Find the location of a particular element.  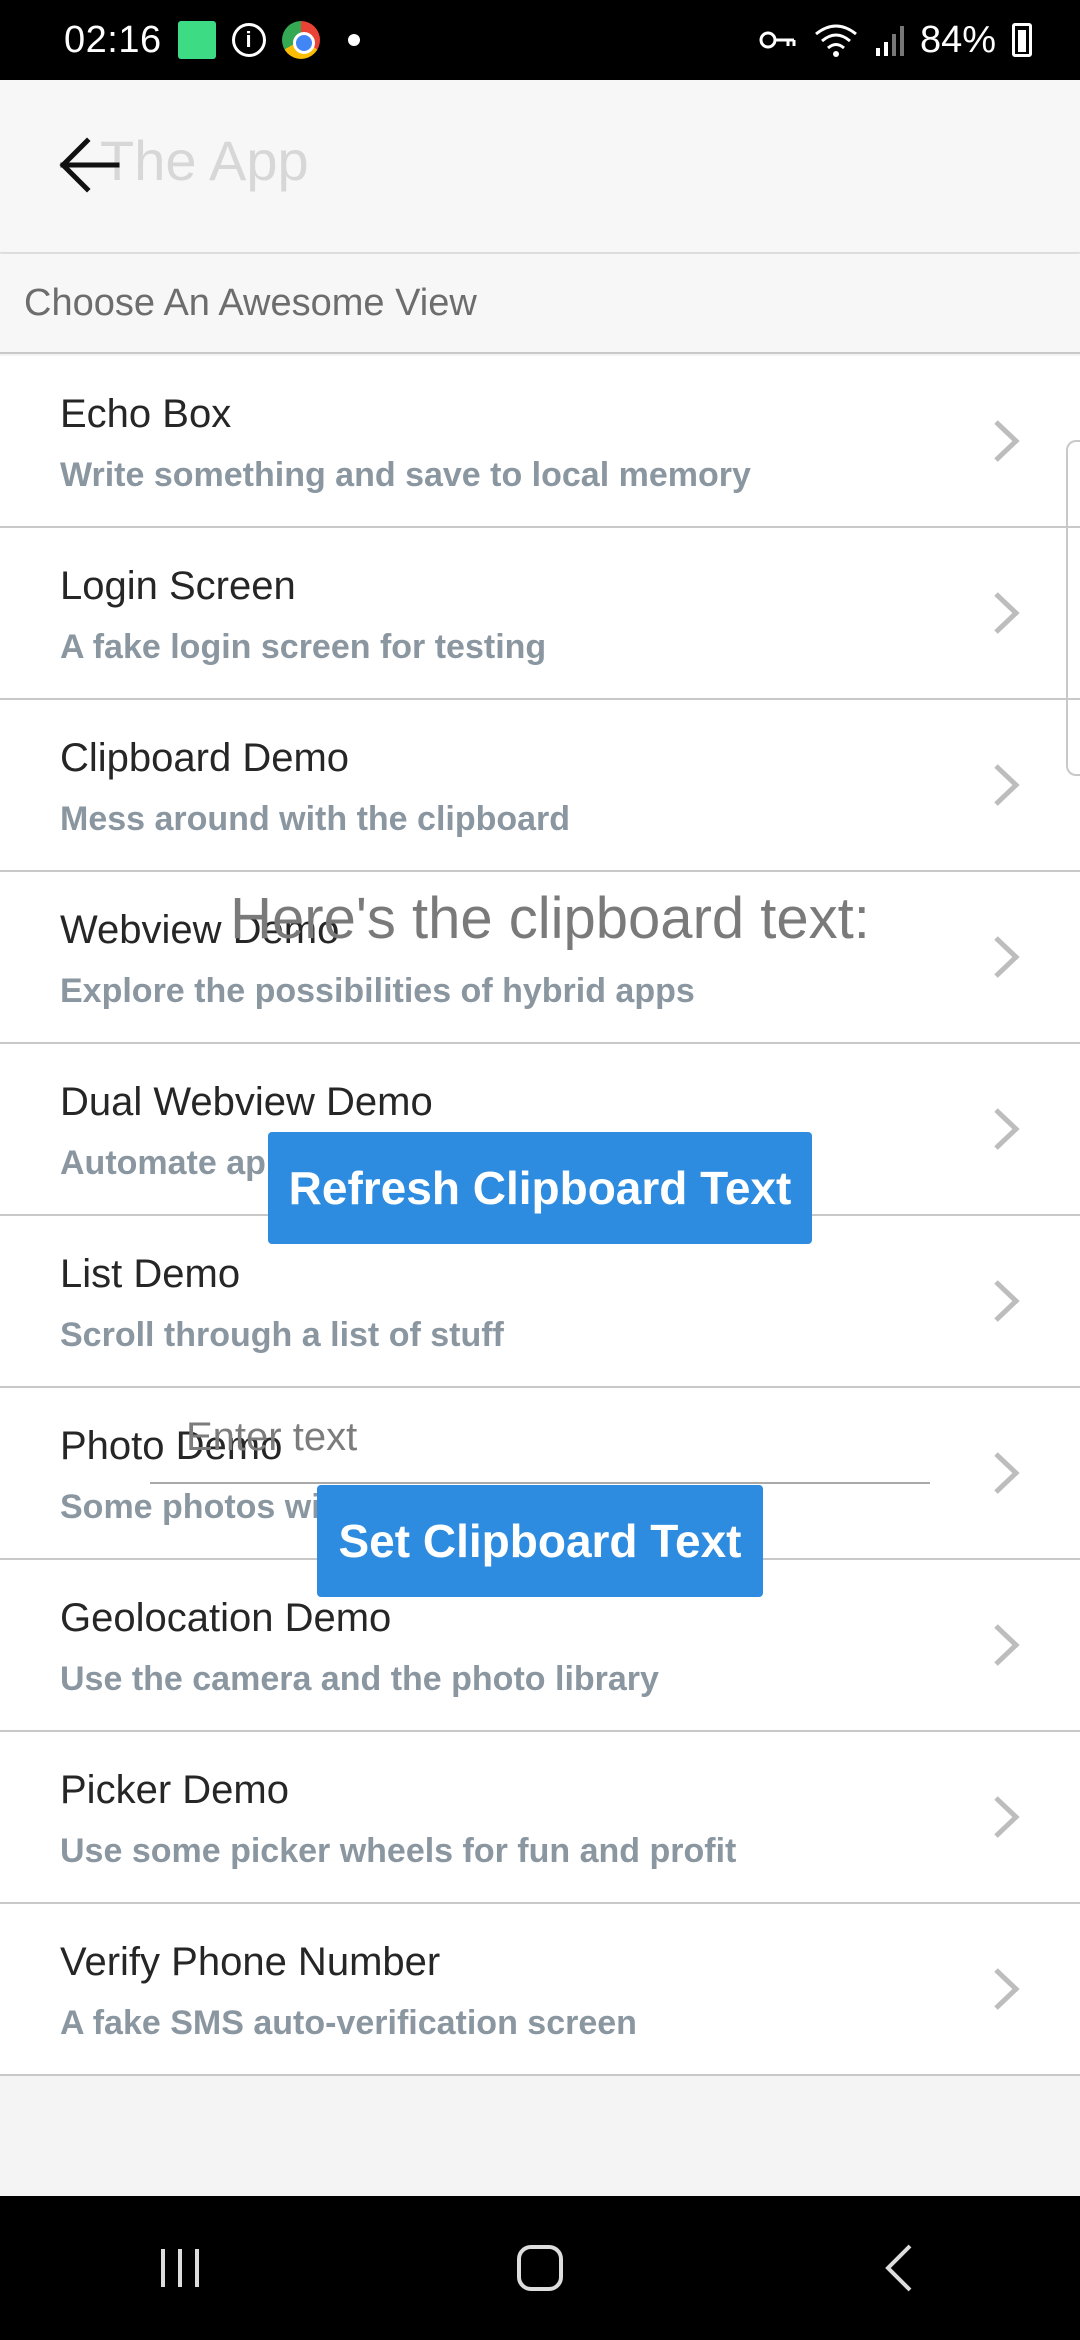

browser-icon is located at coordinates (300, 40).